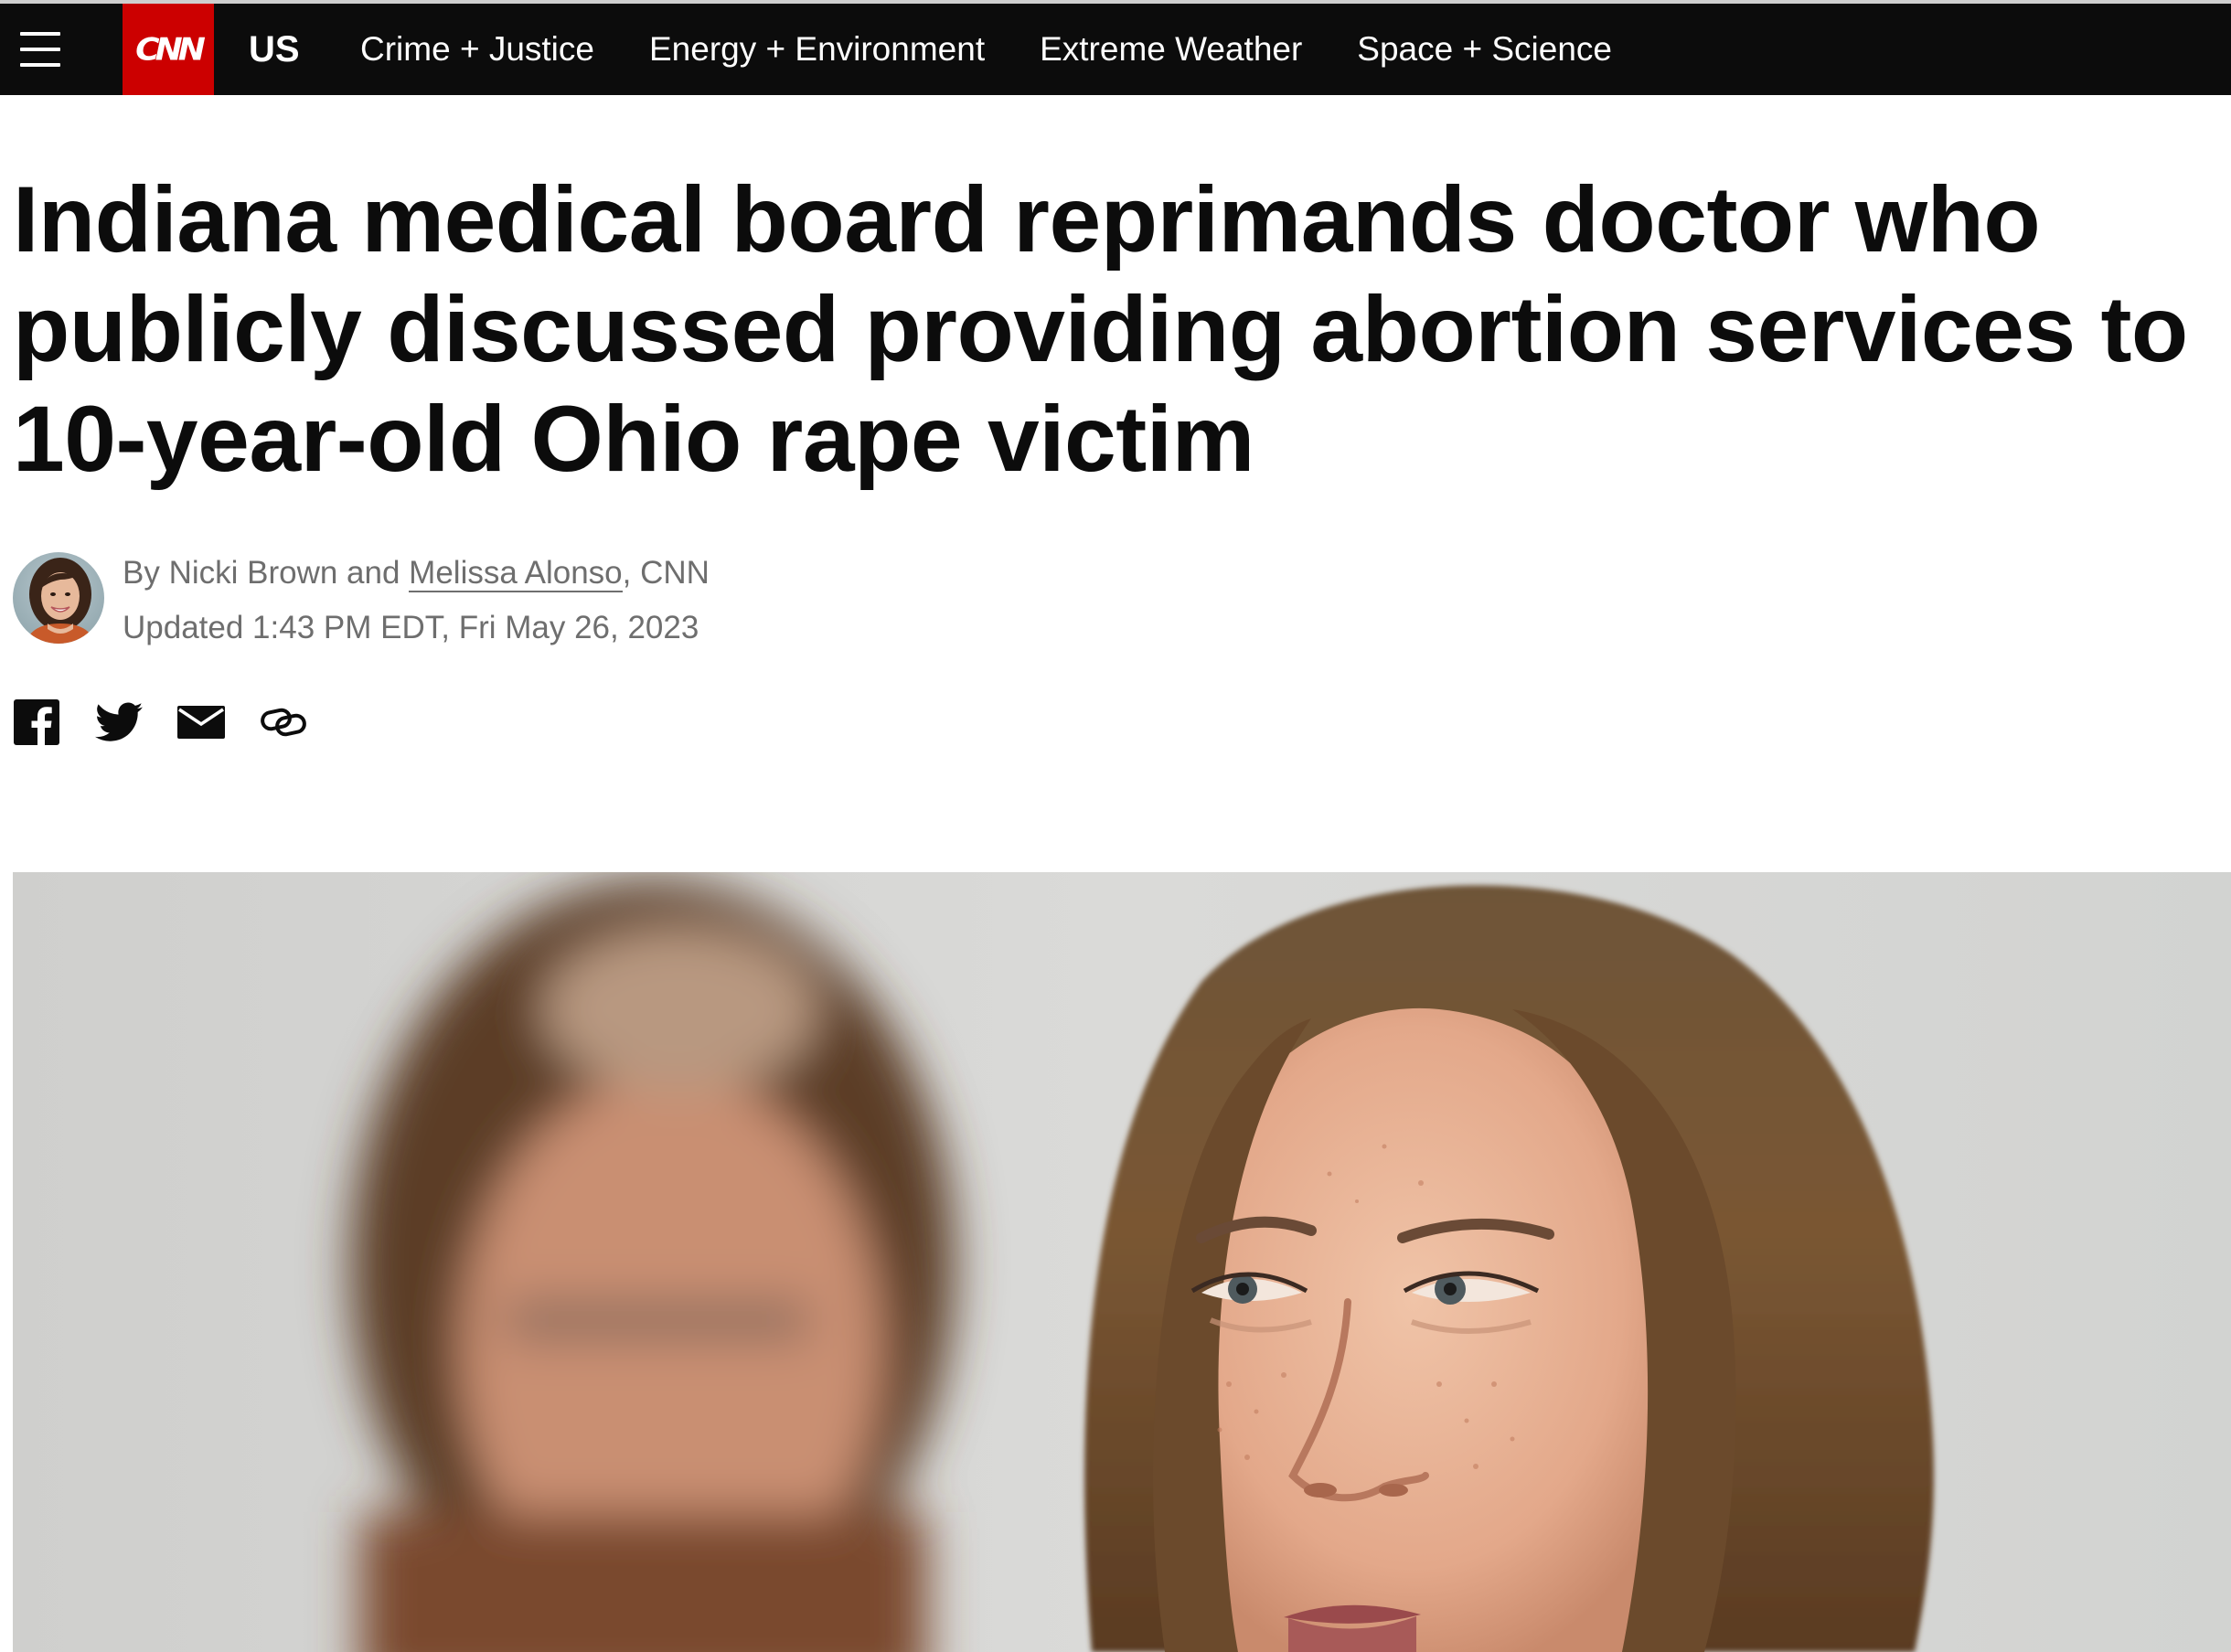 The image size is (2231, 1652). Describe the element at coordinates (666, 573) in the screenshot. I see `byline-suffix: , CNN` at that location.